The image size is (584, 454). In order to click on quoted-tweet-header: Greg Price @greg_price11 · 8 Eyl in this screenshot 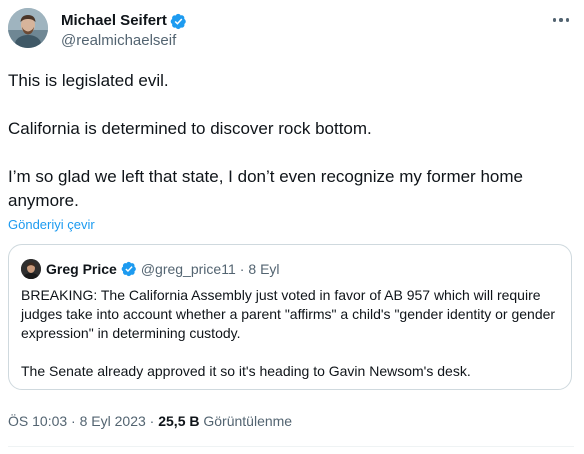, I will do `click(163, 269)`.